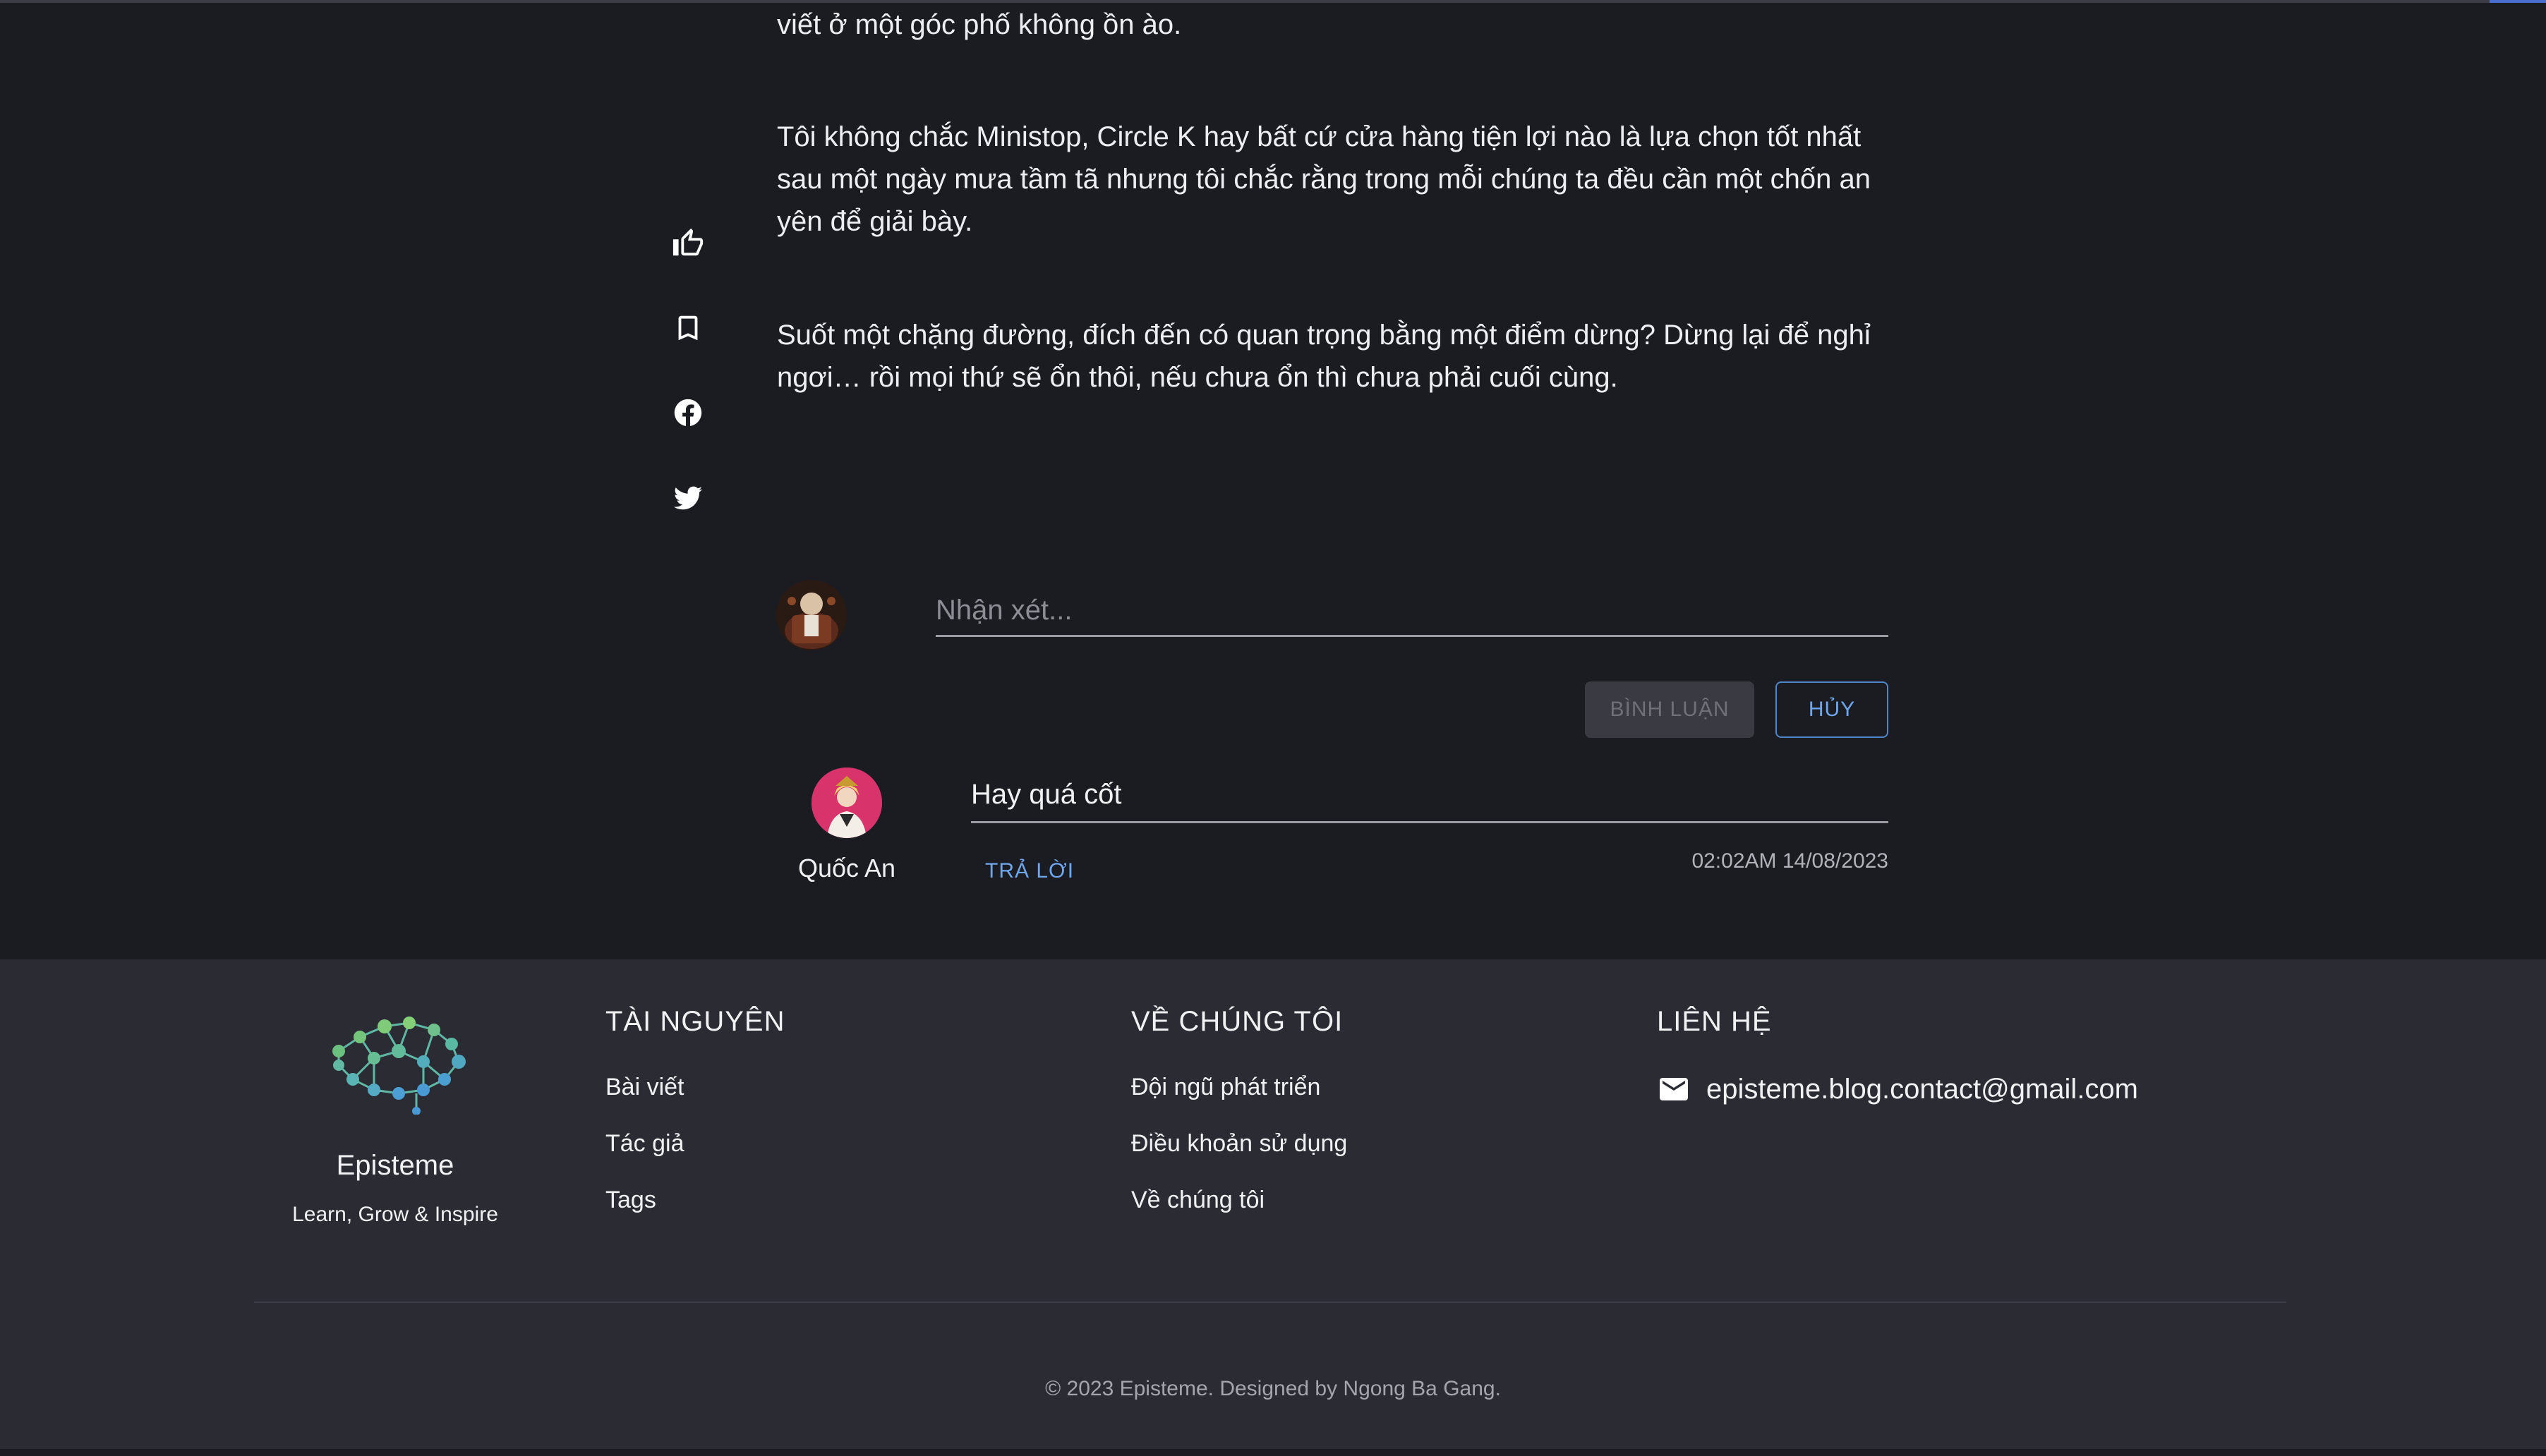 Image resolution: width=2546 pixels, height=1456 pixels. Describe the element at coordinates (1270, 1302) in the screenshot. I see `footer-divider` at that location.